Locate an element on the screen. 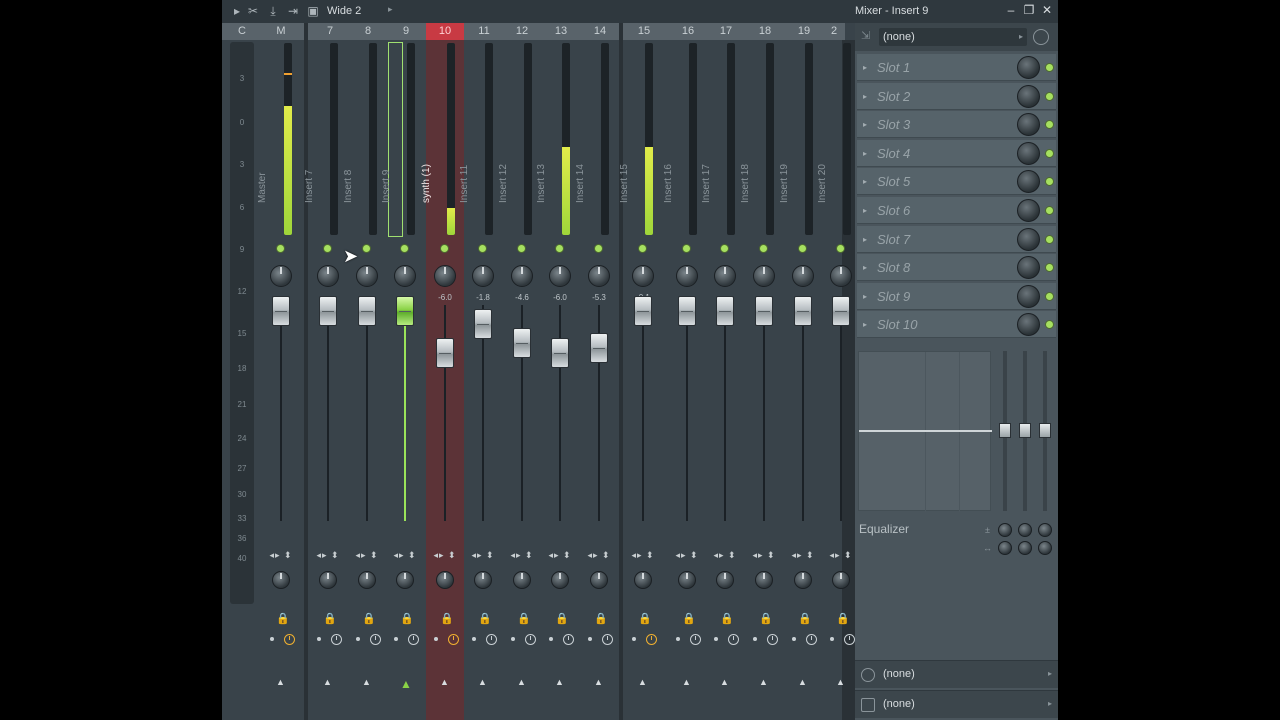 The image size is (1280, 720). mixer-strip: synth (1) -6.0 ◂▸ ⬍ 🔒 ▲ is located at coordinates (442, 380).